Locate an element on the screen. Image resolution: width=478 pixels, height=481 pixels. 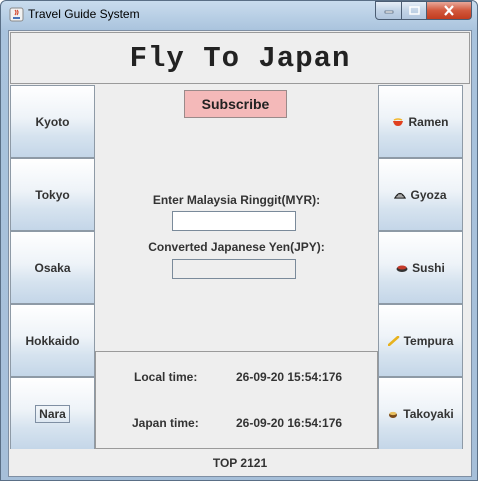
food-label: Tempura is located at coordinates (428, 340).